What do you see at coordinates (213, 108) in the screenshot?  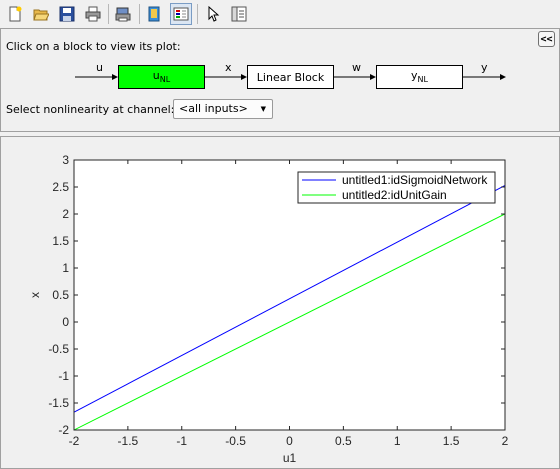 I see `channel-select-value: <all inputs>` at bounding box center [213, 108].